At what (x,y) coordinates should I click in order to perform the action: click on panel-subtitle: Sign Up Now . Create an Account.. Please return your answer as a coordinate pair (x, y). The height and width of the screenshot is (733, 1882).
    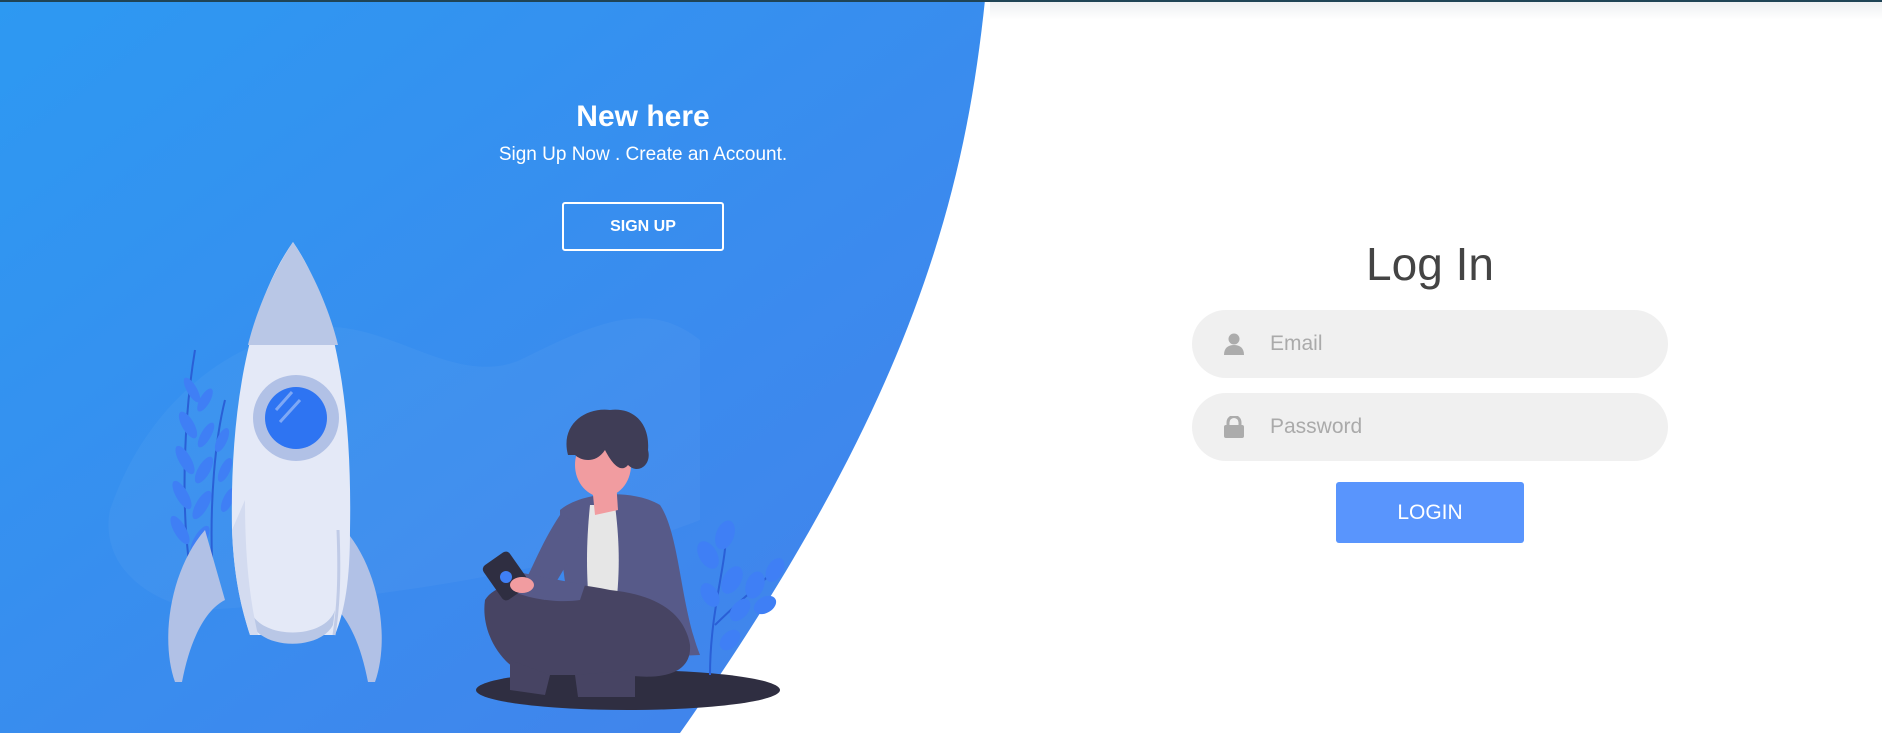
    Looking at the image, I should click on (643, 154).